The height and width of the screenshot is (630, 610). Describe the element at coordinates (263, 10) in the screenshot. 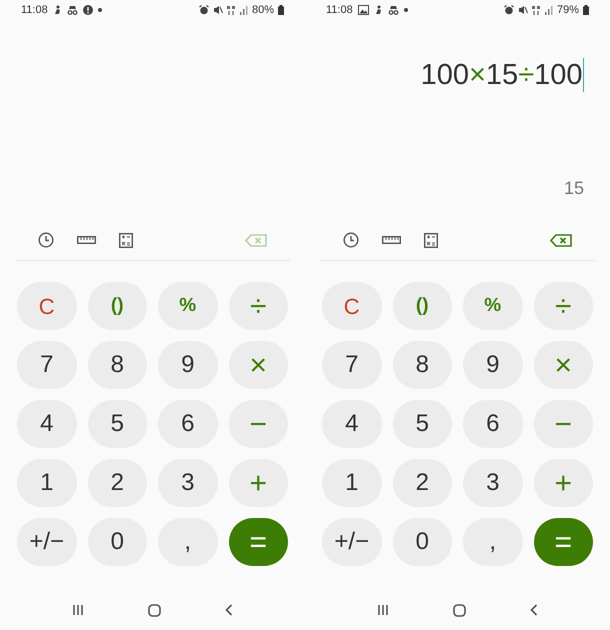

I see `battery-percent: 80%` at that location.